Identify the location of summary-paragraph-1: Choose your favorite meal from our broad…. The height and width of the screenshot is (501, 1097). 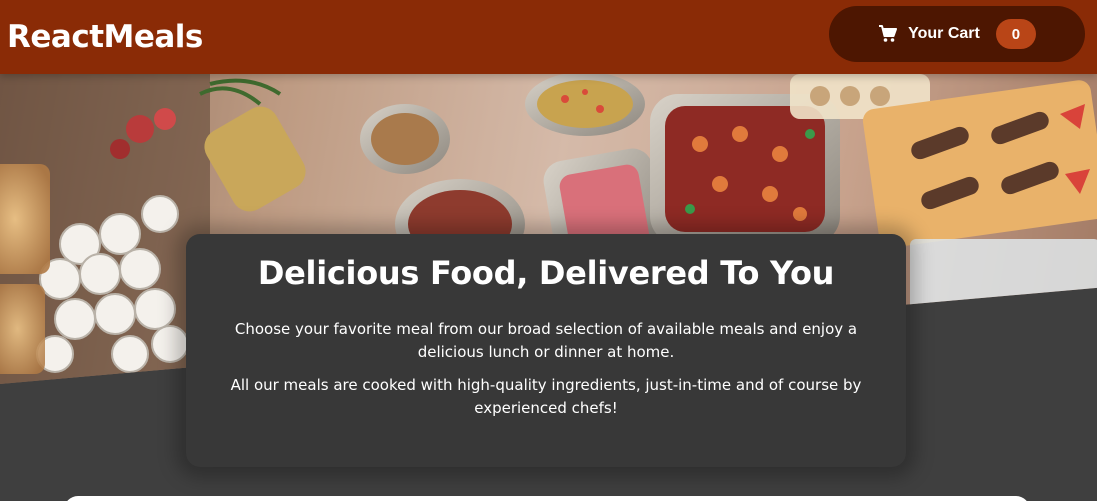
(546, 340).